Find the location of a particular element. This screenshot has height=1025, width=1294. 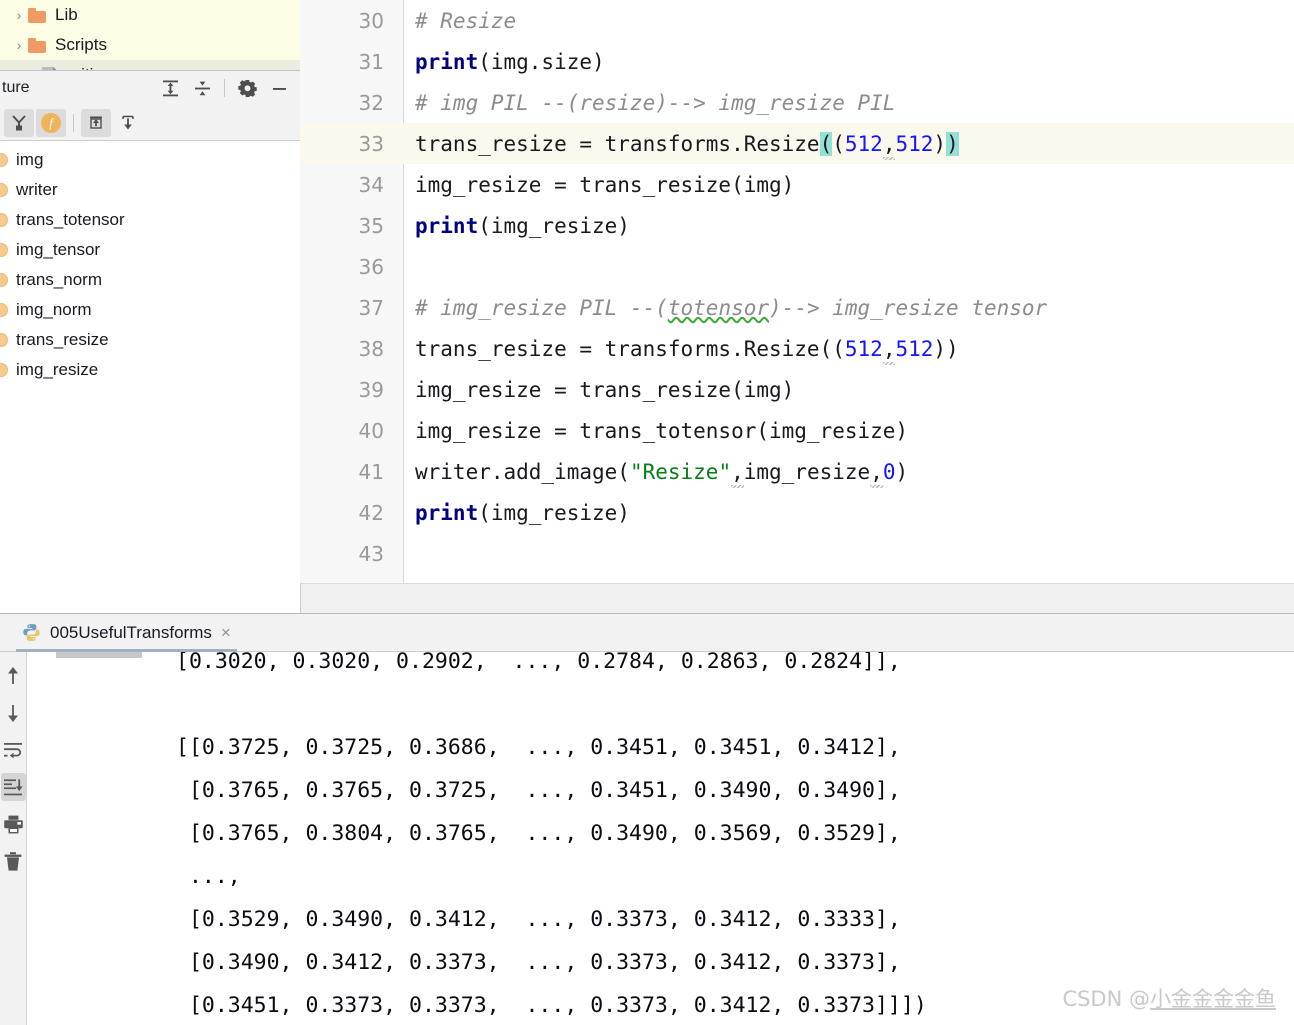

code-token: print is located at coordinates (447, 512).